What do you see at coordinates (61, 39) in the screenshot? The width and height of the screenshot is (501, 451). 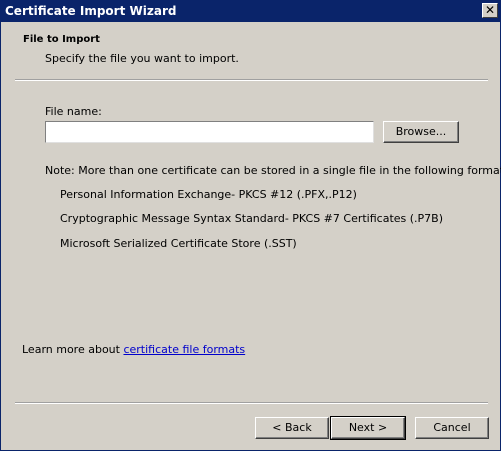 I see `page-title: File to Import` at bounding box center [61, 39].